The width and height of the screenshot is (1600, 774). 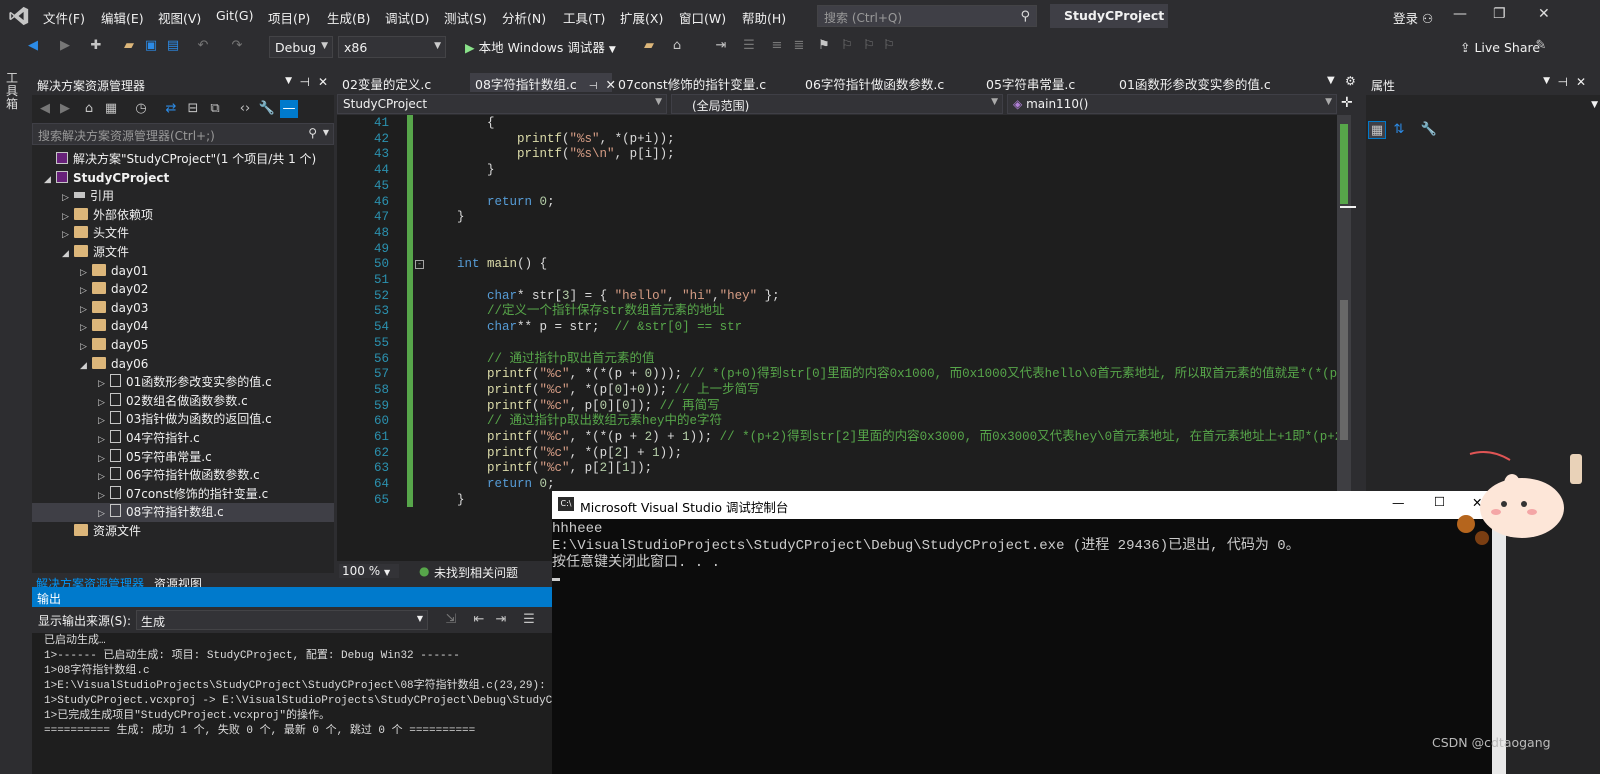 I want to click on tree-item: 解决方案"StudyCProject"(1 个项目/共 1 个), so click(x=183, y=159).